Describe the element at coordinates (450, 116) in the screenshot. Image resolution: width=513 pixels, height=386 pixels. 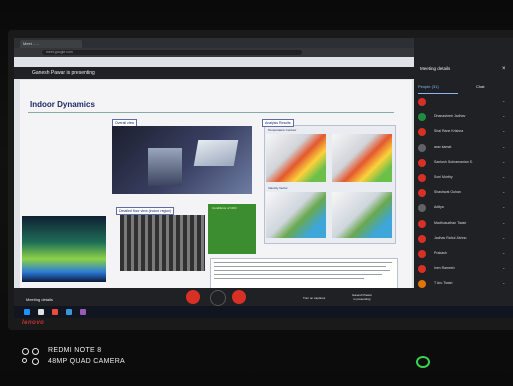
I see `participant-name: Dhanashree Jadhav` at that location.